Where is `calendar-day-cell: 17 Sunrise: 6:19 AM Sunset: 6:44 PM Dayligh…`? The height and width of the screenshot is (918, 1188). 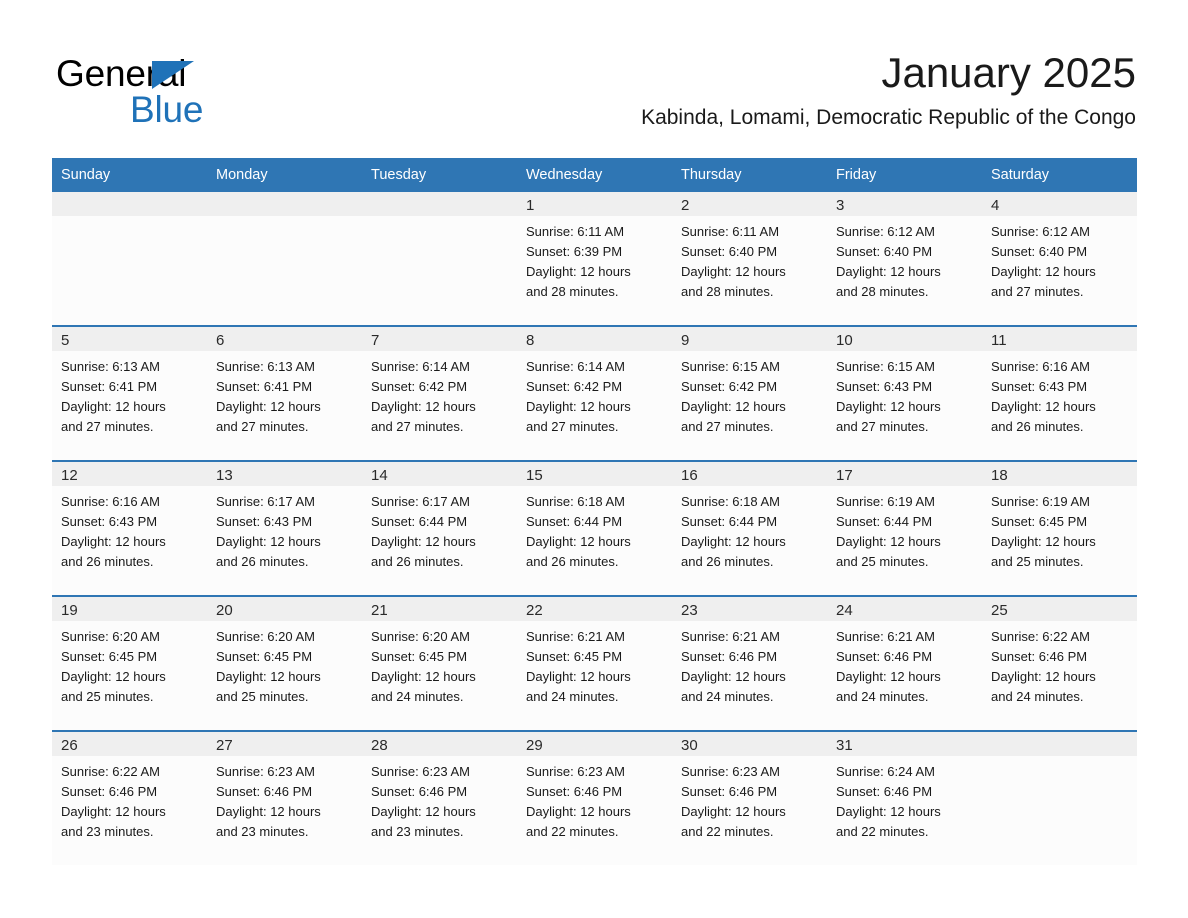 calendar-day-cell: 17 Sunrise: 6:19 AM Sunset: 6:44 PM Dayligh… is located at coordinates (904, 528).